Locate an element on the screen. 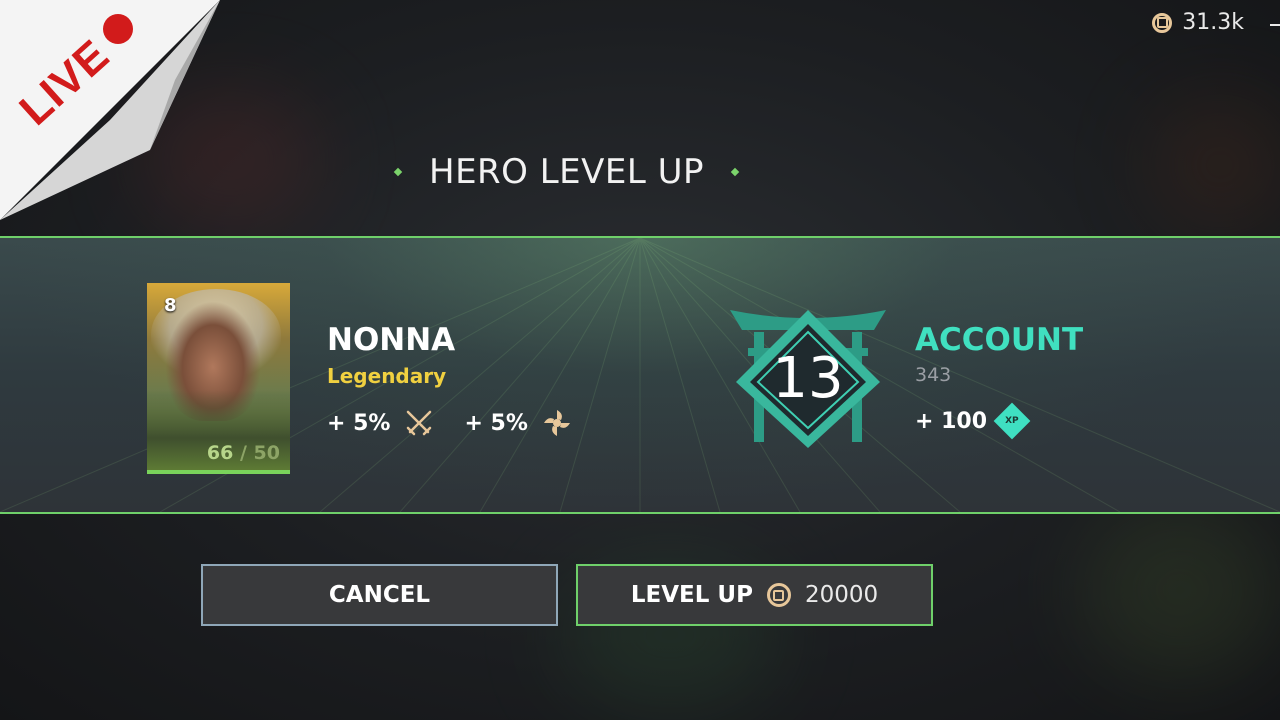  swords-icon is located at coordinates (419, 423).